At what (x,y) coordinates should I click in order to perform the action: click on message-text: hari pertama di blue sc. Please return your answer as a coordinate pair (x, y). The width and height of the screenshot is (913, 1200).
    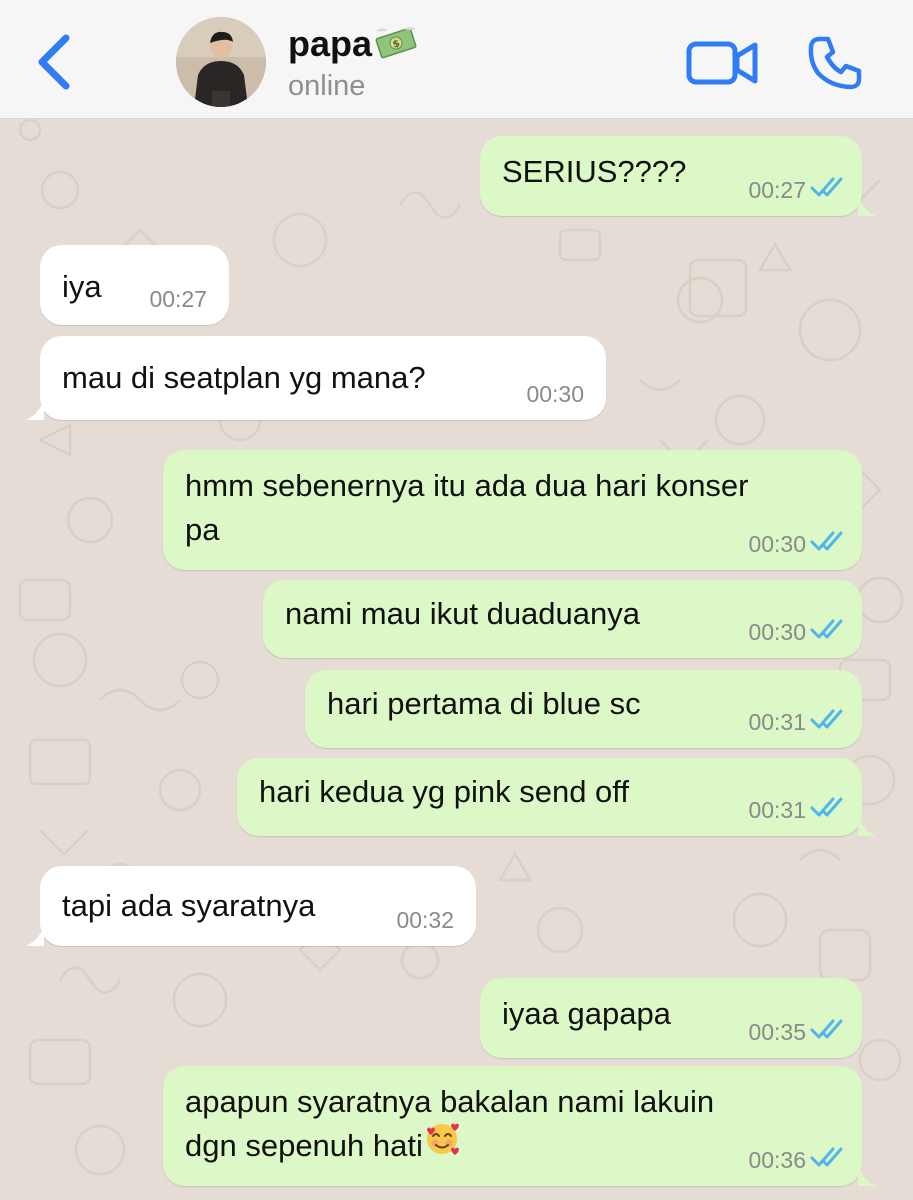
    Looking at the image, I should click on (484, 704).